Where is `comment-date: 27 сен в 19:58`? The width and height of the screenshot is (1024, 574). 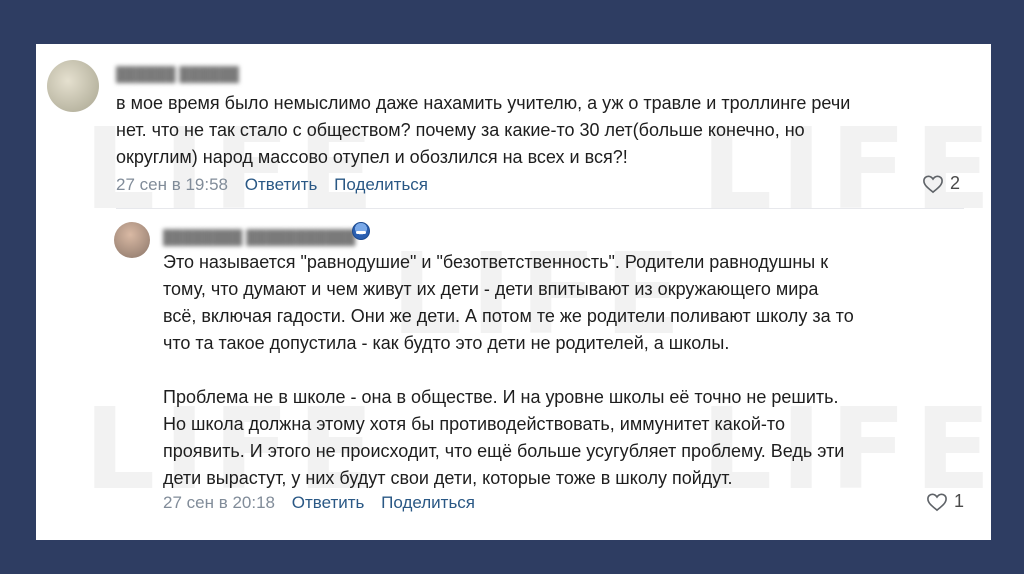 comment-date: 27 сен в 19:58 is located at coordinates (172, 184).